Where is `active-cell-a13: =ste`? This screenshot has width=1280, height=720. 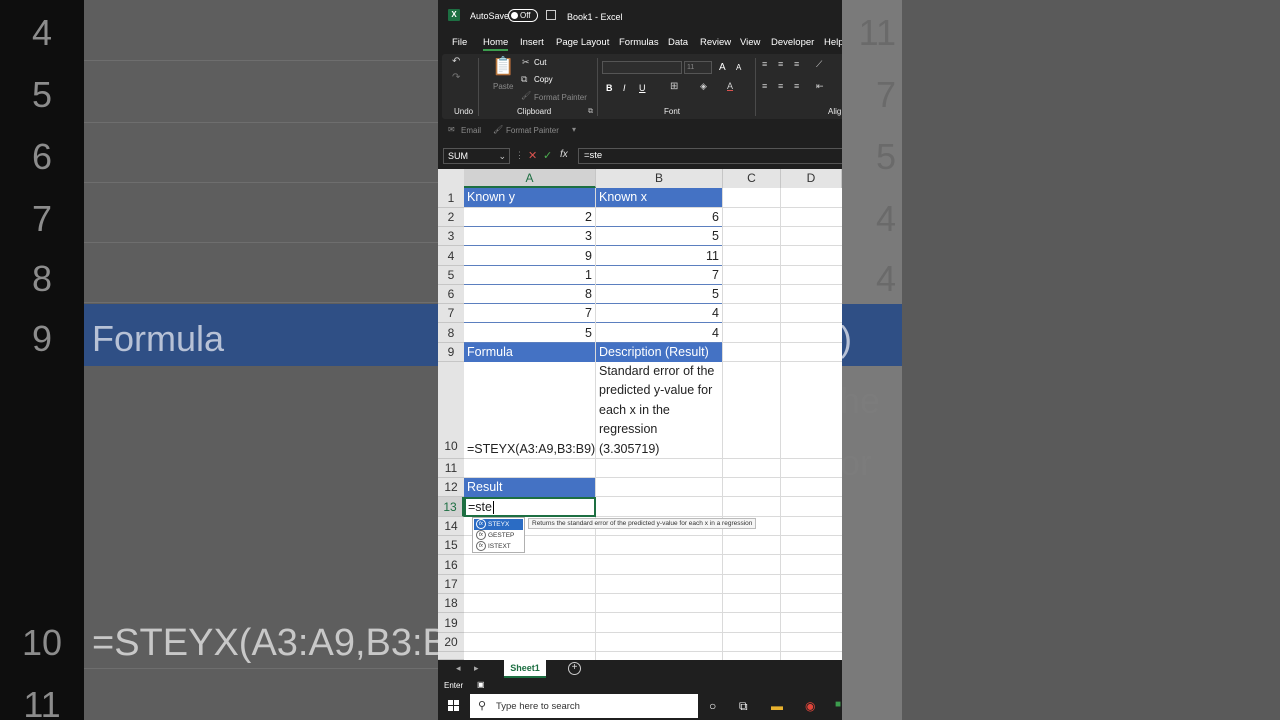
active-cell-a13: =ste is located at coordinates (530, 507).